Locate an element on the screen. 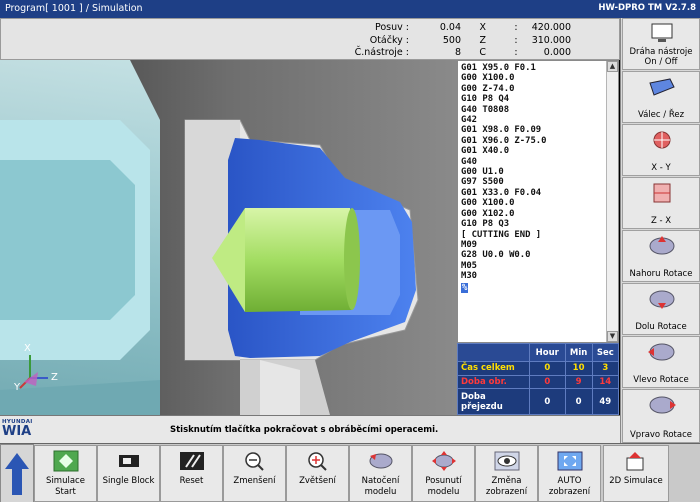  rotate-up-icon is located at coordinates (662, 245).